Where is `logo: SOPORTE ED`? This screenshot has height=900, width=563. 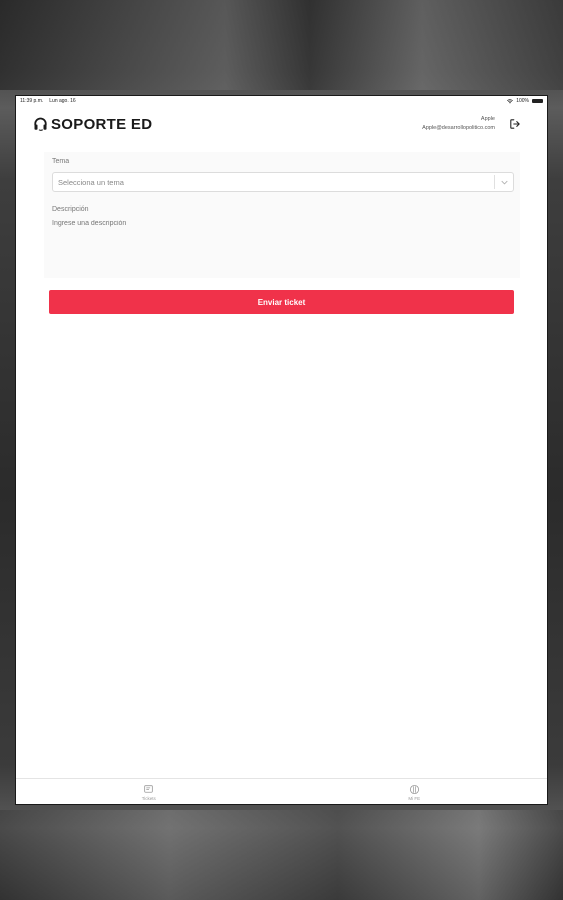
logo: SOPORTE ED is located at coordinates (84, 124).